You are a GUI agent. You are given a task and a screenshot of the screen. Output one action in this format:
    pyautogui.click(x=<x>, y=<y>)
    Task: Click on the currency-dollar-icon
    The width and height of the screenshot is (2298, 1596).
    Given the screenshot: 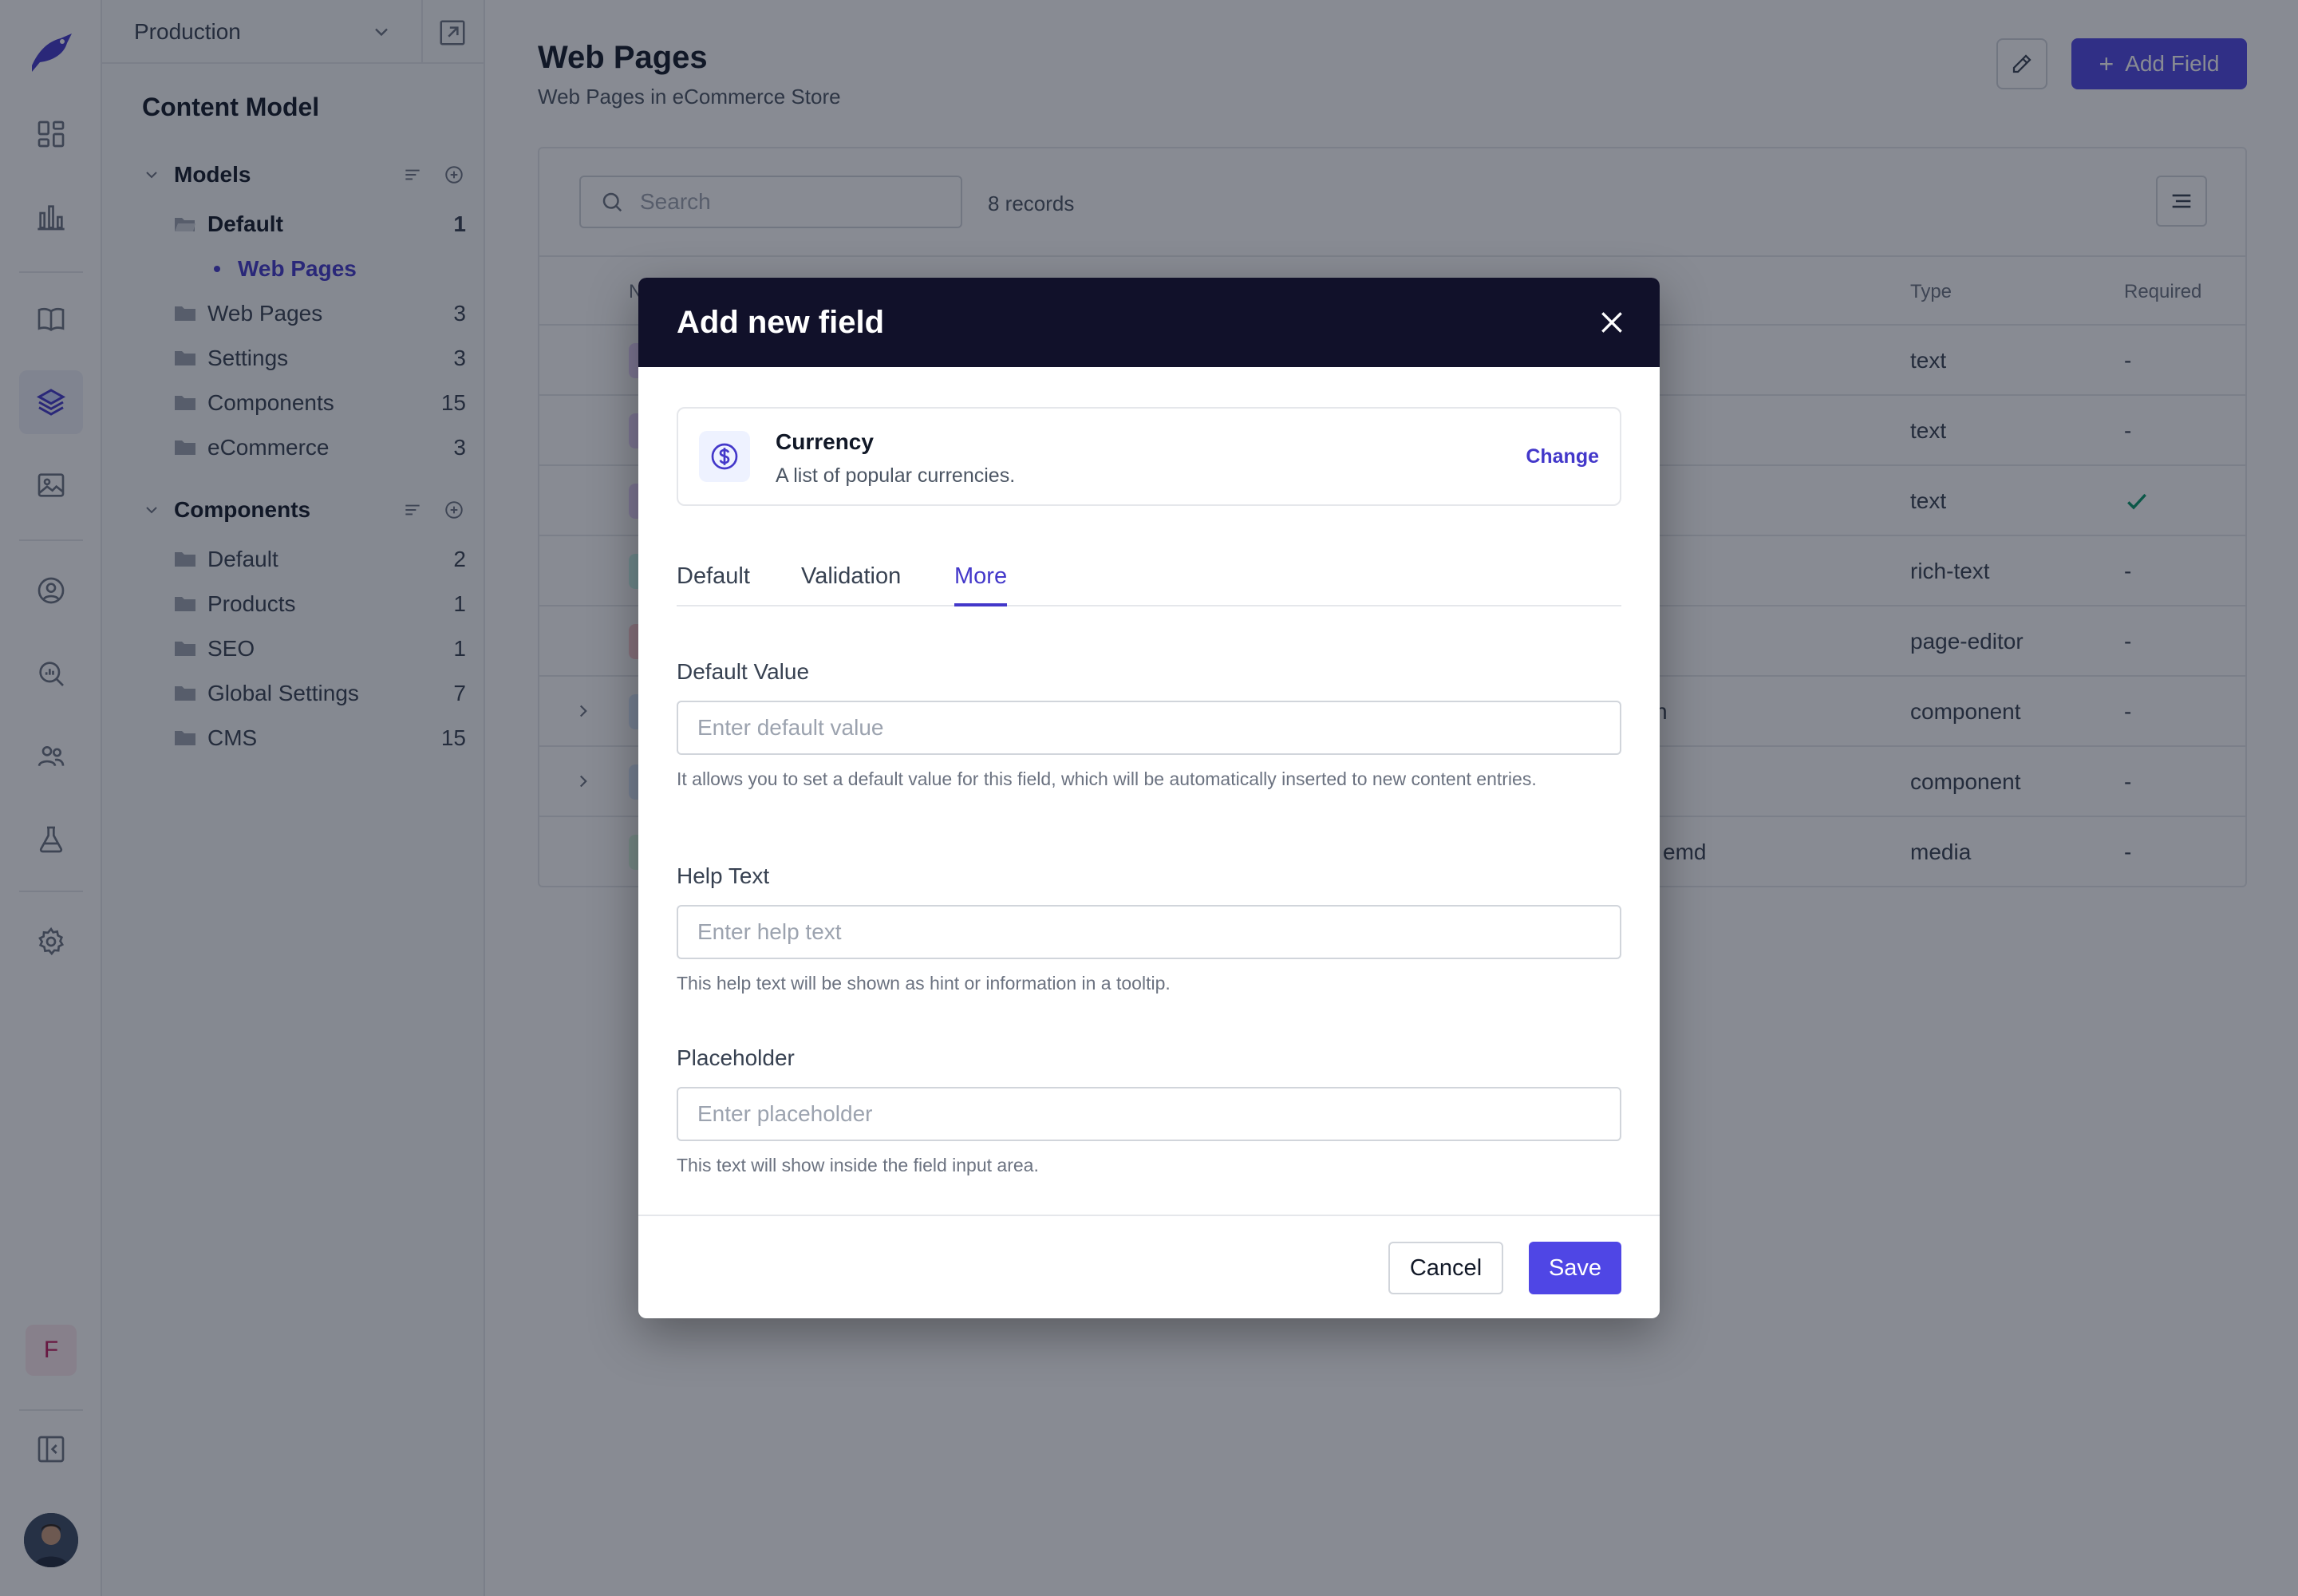 What is the action you would take?
    pyautogui.click(x=725, y=456)
    